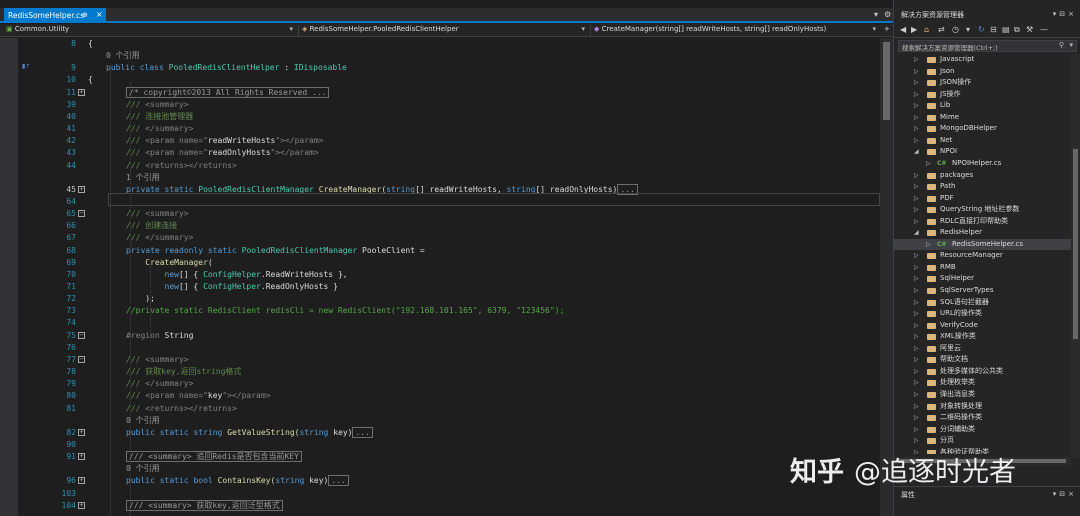 This screenshot has height=516, width=1080. I want to click on properties-icon: ⚒, so click(1029, 29).